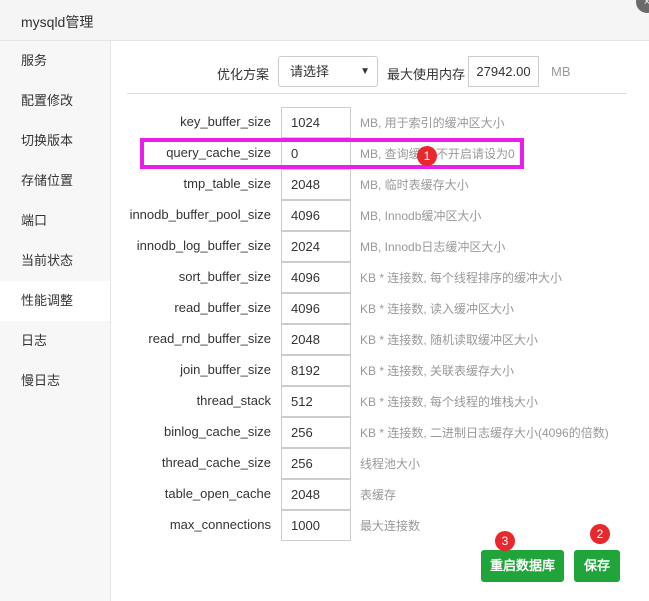 The image size is (649, 601). Describe the element at coordinates (55, 141) in the screenshot. I see `sidebar-item-switch-version: 切换版本` at that location.